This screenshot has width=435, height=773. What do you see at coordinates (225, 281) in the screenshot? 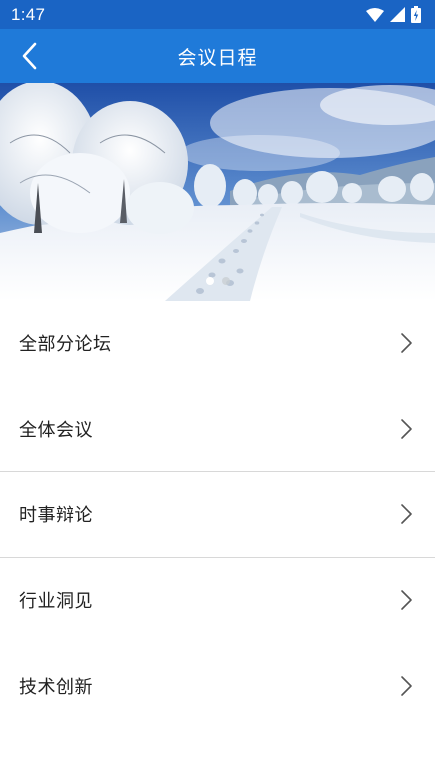
I see `carousel-dot` at bounding box center [225, 281].